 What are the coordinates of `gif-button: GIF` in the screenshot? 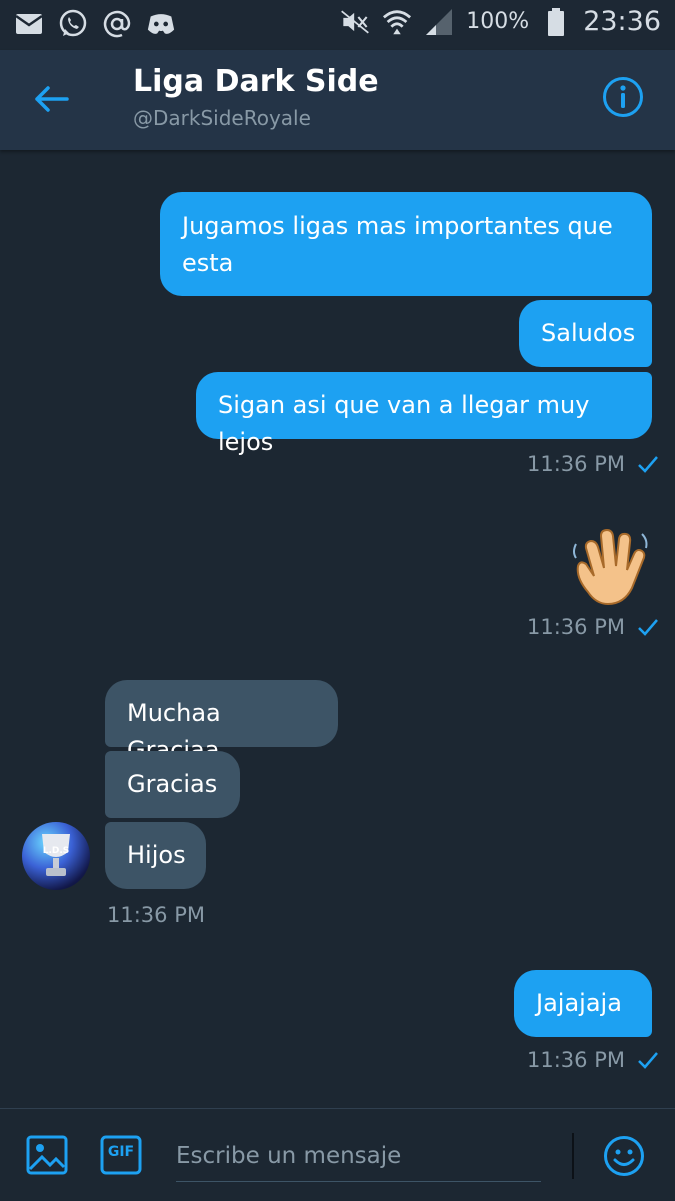 It's located at (121, 1155).